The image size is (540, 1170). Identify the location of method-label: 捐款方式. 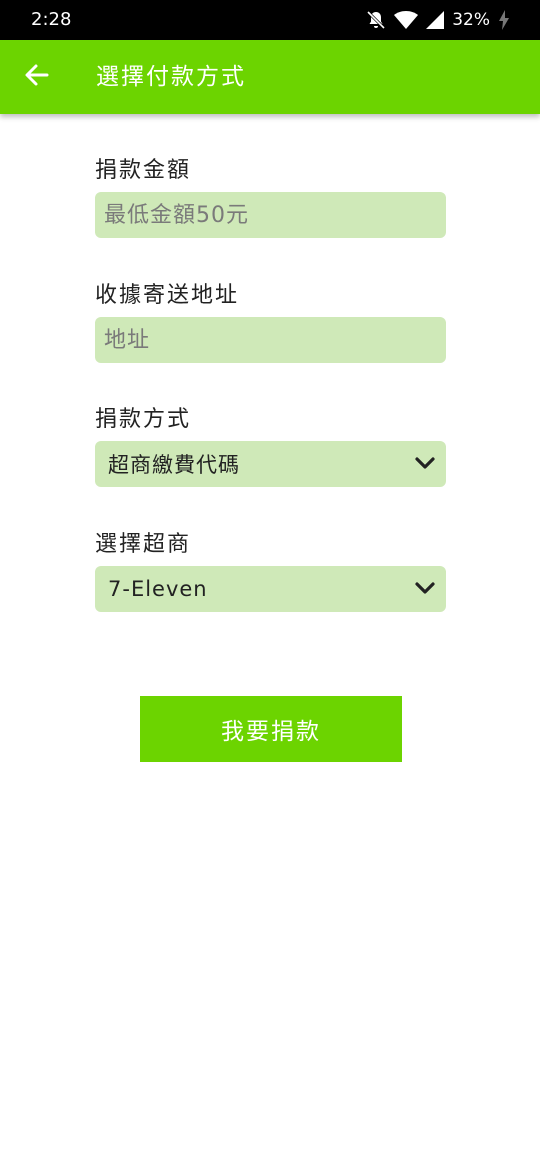
(143, 419).